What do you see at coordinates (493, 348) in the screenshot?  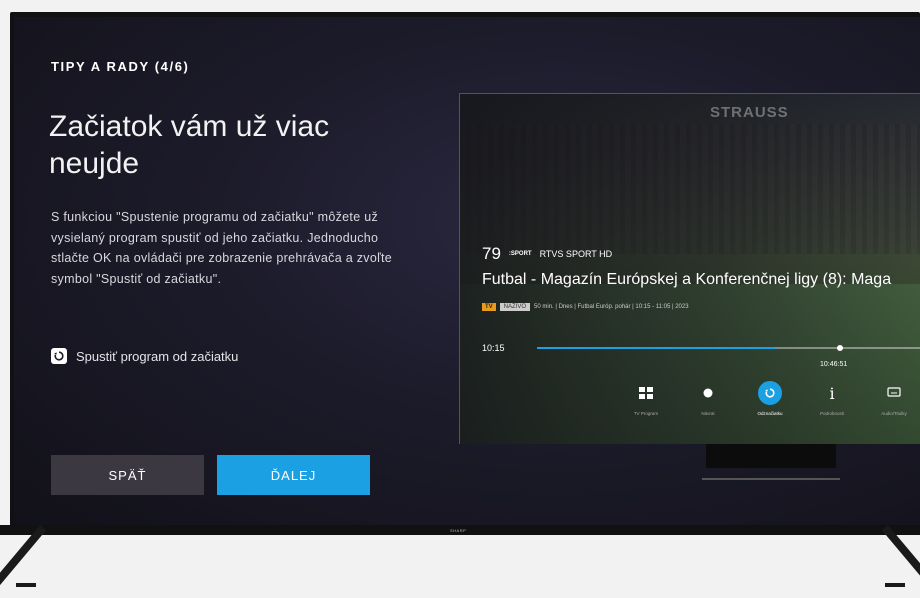 I see `time-start: 10:15` at bounding box center [493, 348].